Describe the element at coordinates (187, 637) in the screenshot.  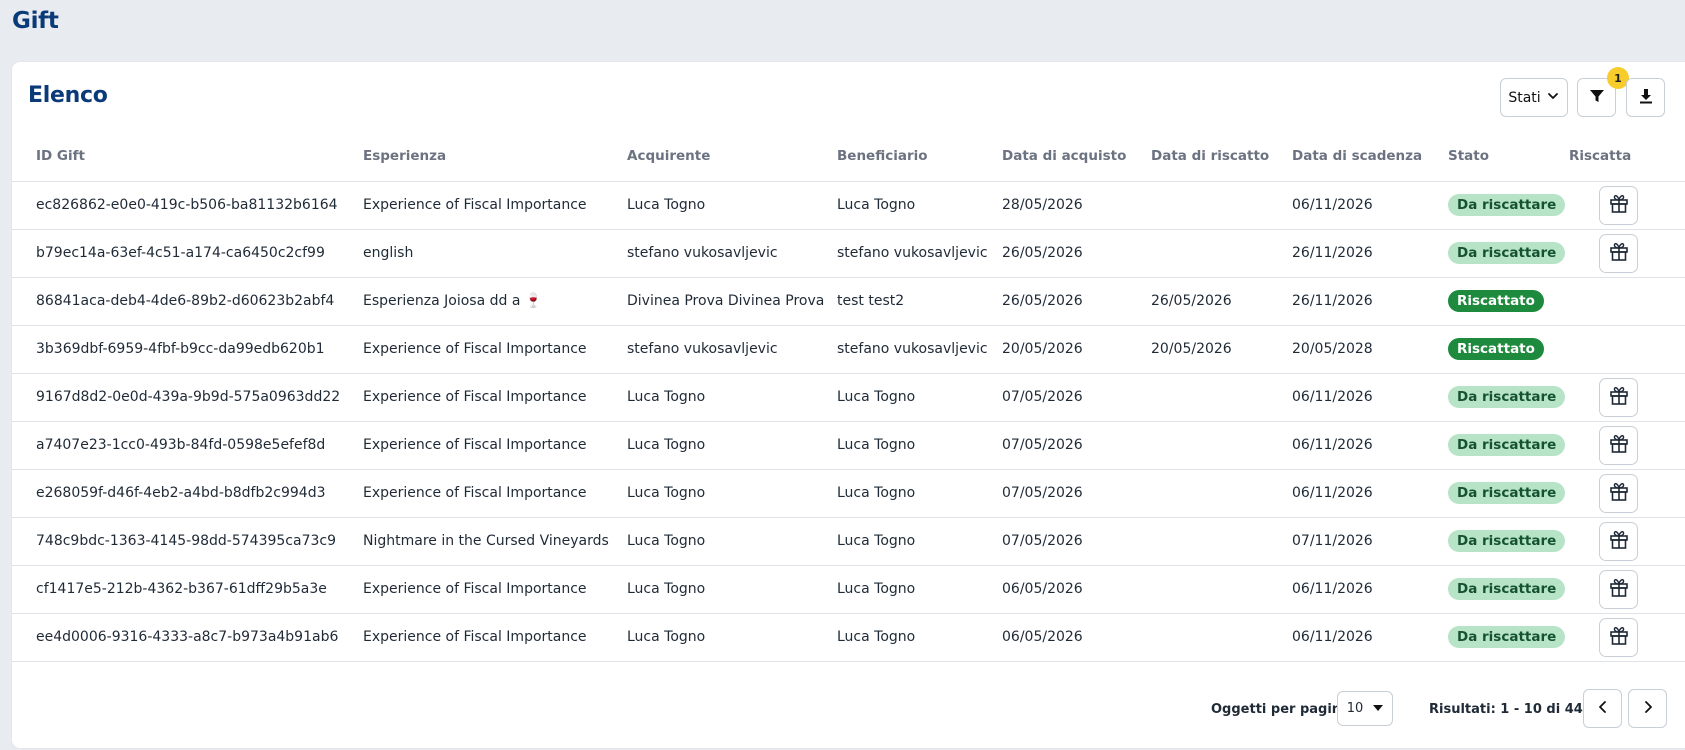
I see `cell-id: ee4d0006-9316-4333-a8c7-b973a4b91ab6` at that location.